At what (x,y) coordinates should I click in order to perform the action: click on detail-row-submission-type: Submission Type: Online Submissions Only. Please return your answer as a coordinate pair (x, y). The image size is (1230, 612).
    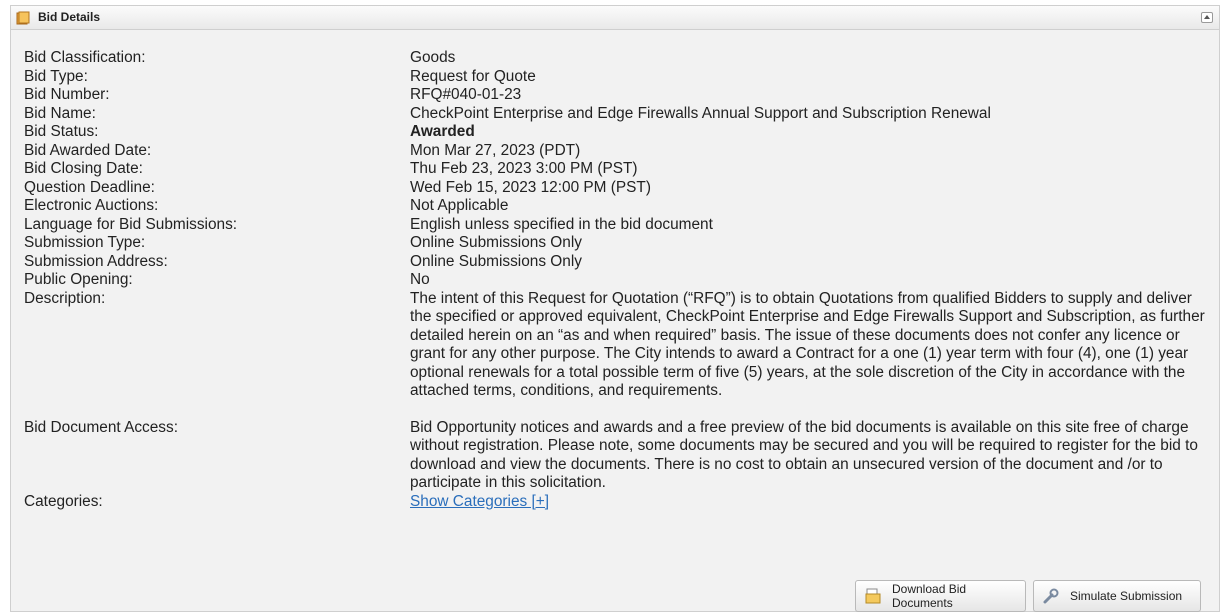
    Looking at the image, I should click on (621, 243).